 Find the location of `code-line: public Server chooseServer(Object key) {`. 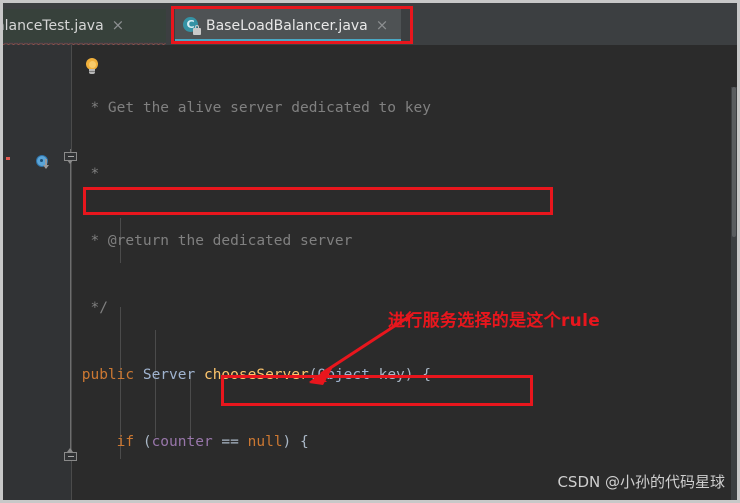

code-line: public Server chooseServer(Object key) { is located at coordinates (252, 375).